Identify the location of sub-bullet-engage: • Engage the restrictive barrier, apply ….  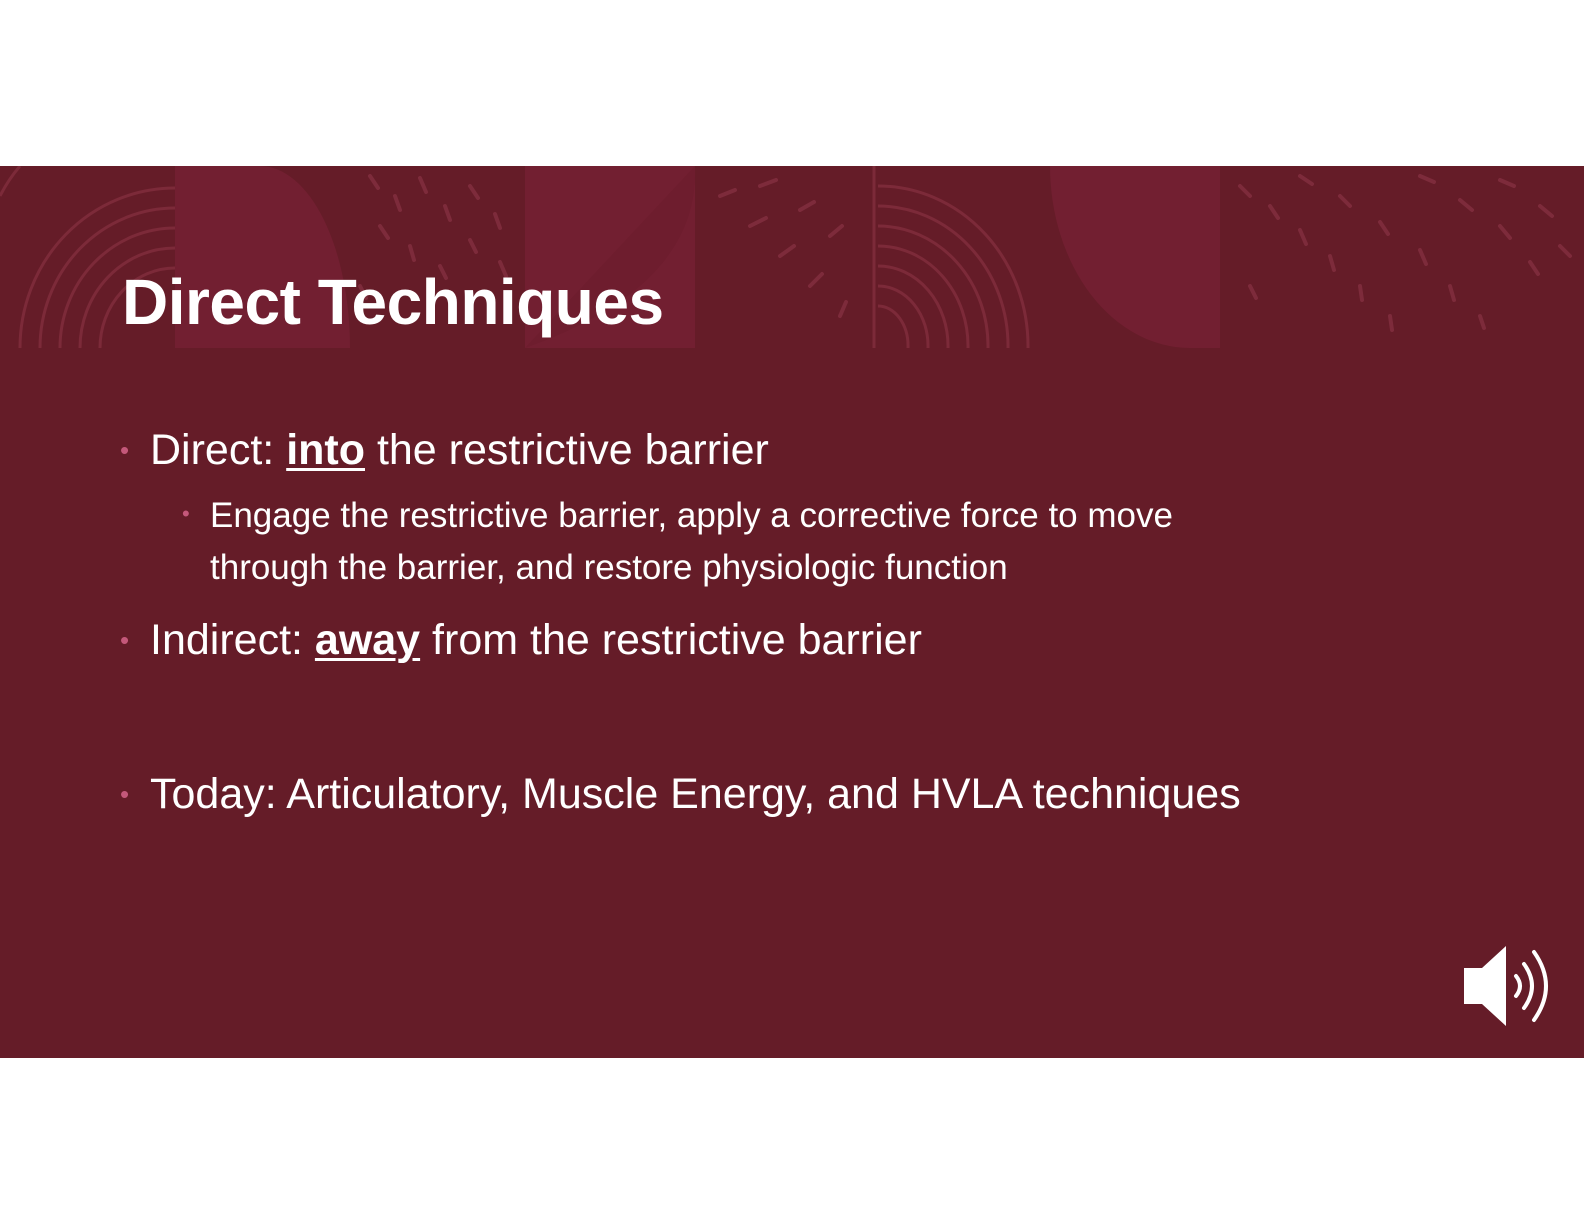
(736, 542).